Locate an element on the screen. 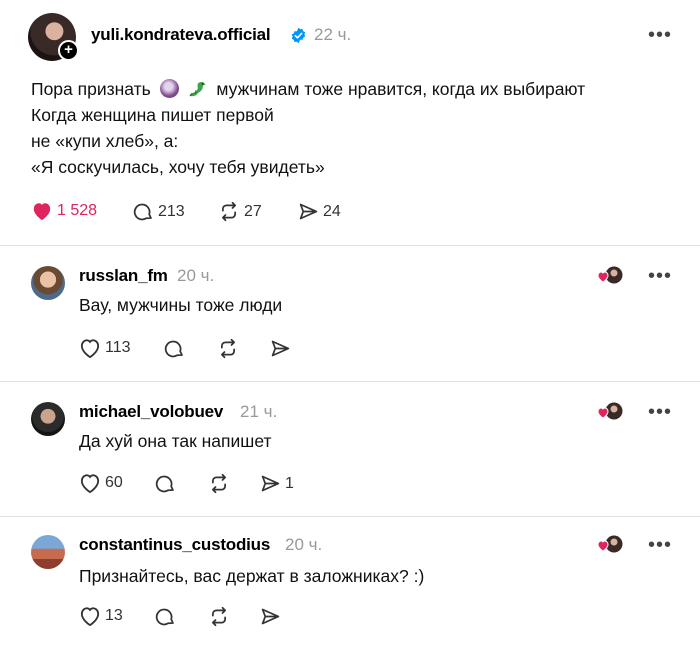 The height and width of the screenshot is (648, 700). post-line: Пора признать is located at coordinates (91, 89).